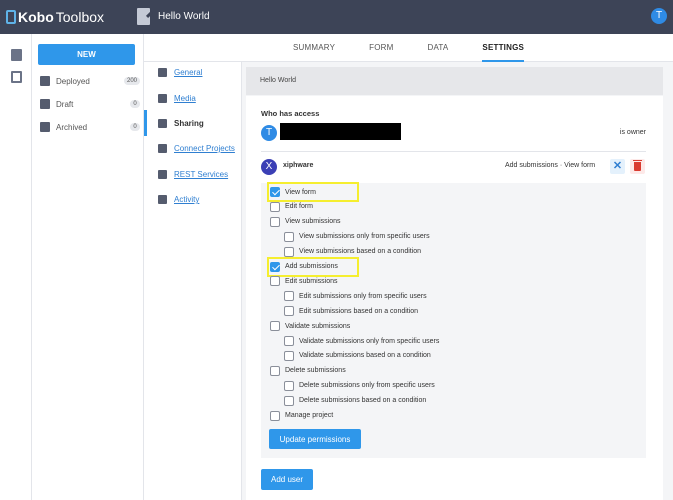  I want to click on new-button: NEW, so click(86, 54).